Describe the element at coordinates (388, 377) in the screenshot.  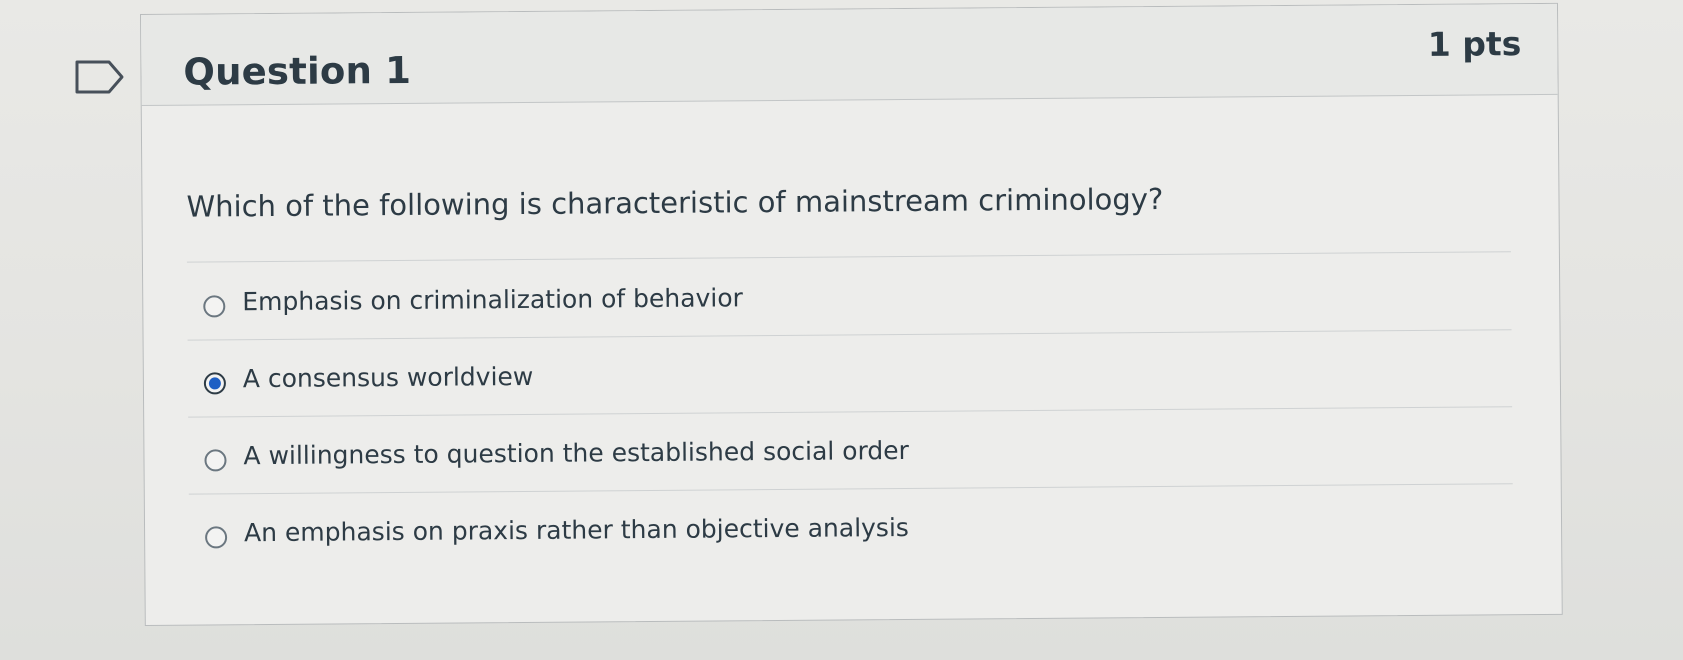
I see `answer-label: A consensus worldview` at that location.